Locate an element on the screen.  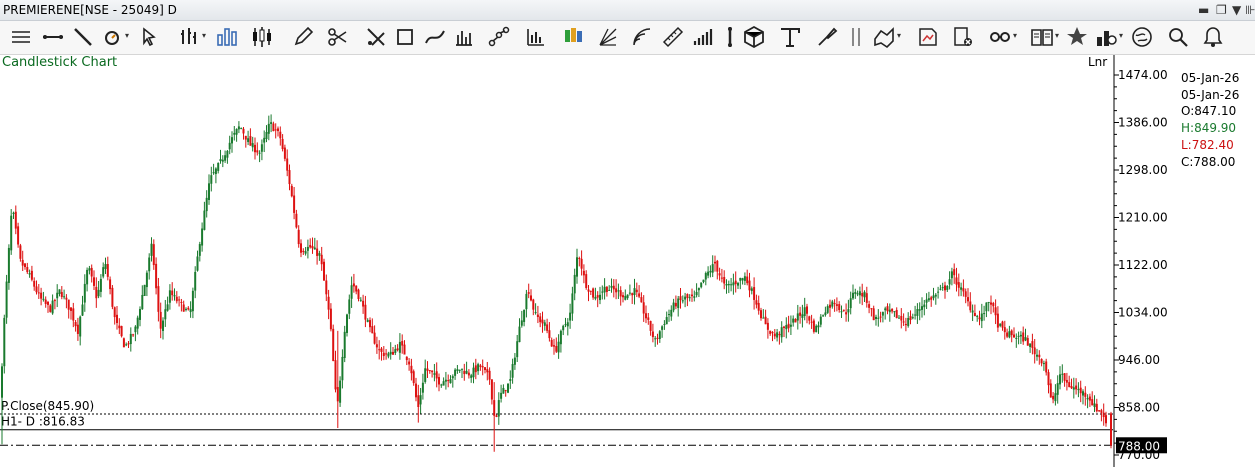
window-title: PREMIERENE[NSE - 25049] D is located at coordinates (90, 10).